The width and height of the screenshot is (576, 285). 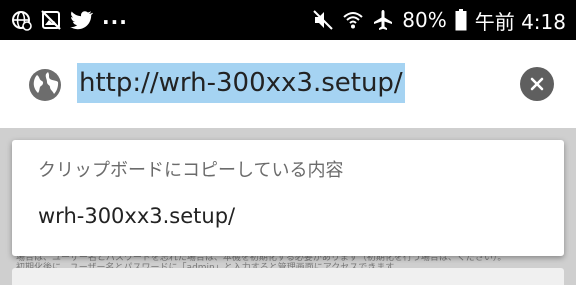 I want to click on url-input: http://wrh-300xx3.setup/, so click(x=241, y=83).